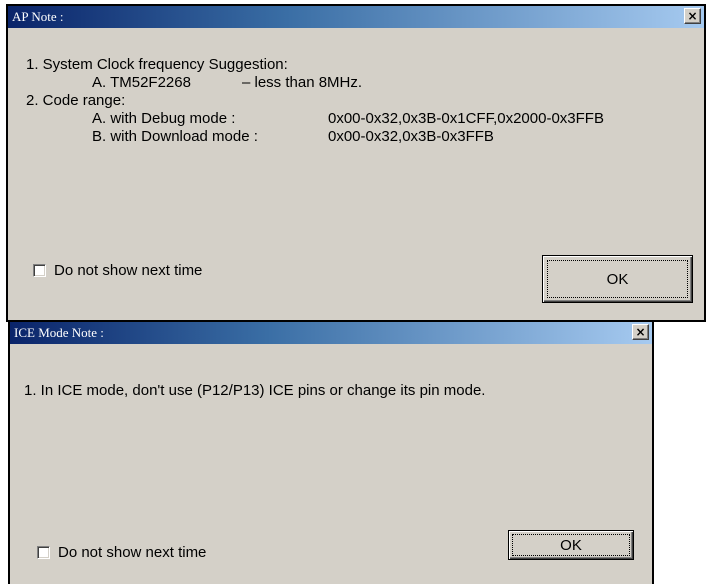  What do you see at coordinates (356, 17) in the screenshot?
I see `ap-note-titlebar: AP Note : ×` at bounding box center [356, 17].